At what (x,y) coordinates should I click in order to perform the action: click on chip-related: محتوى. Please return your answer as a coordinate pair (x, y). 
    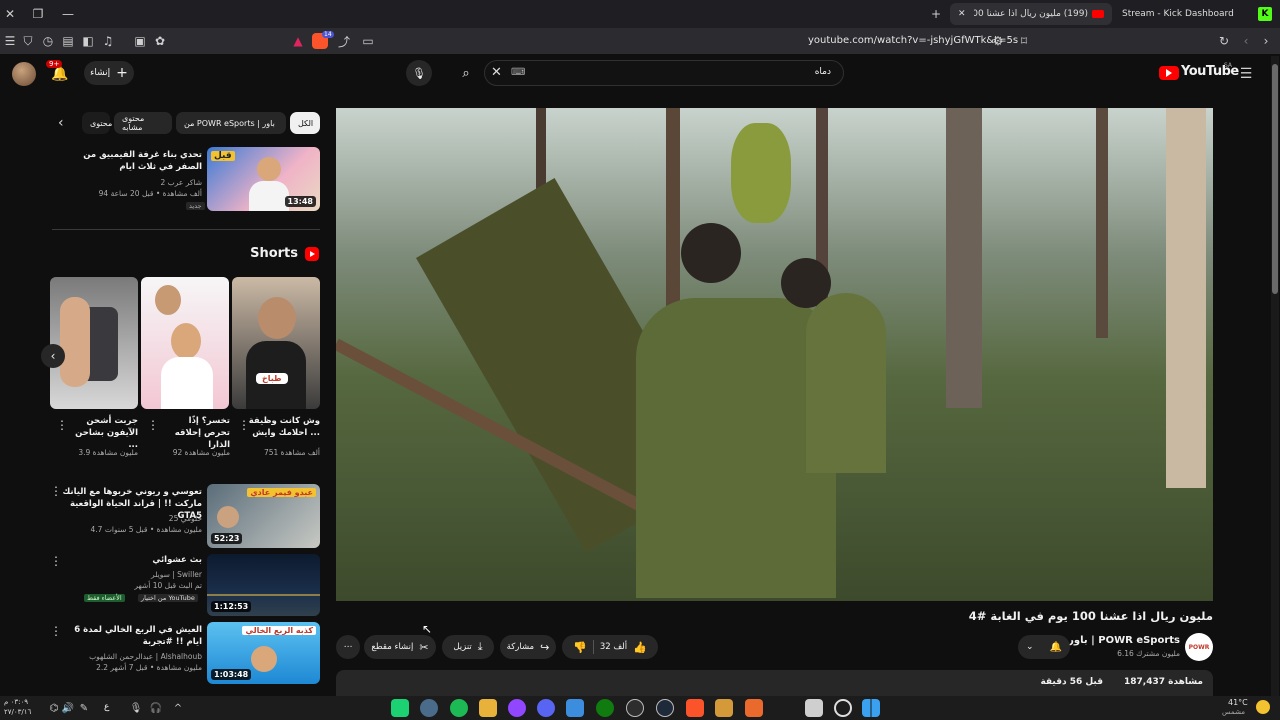
    Looking at the image, I should click on (97, 123).